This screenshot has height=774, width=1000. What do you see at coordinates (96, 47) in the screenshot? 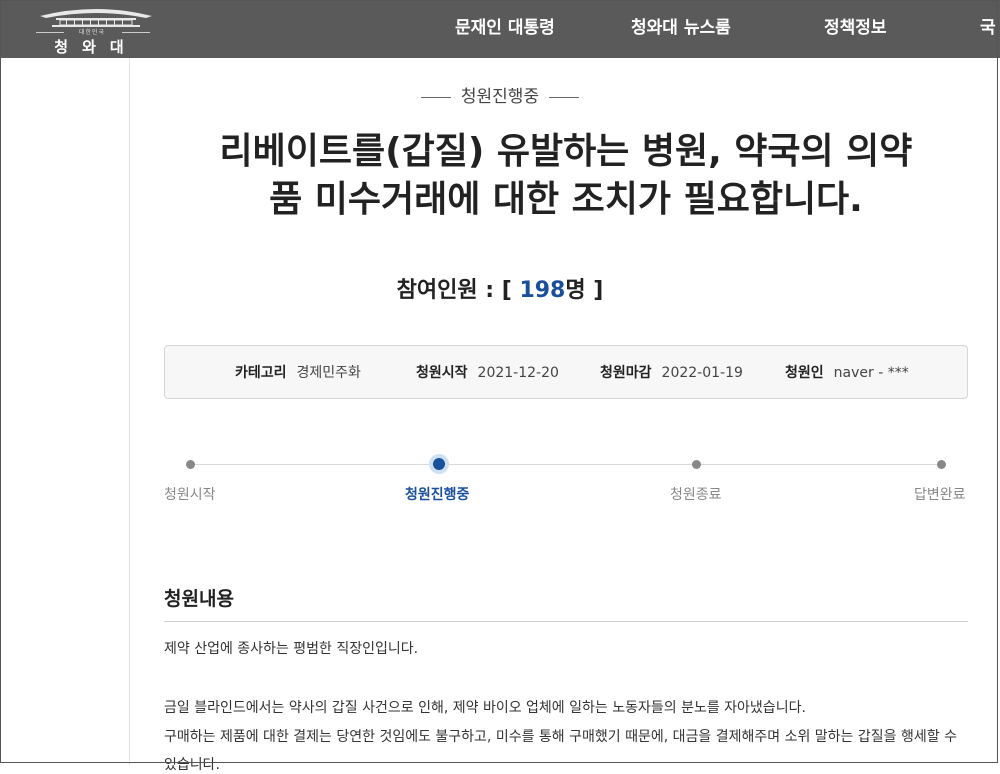
I see `logo-name: 청와대` at bounding box center [96, 47].